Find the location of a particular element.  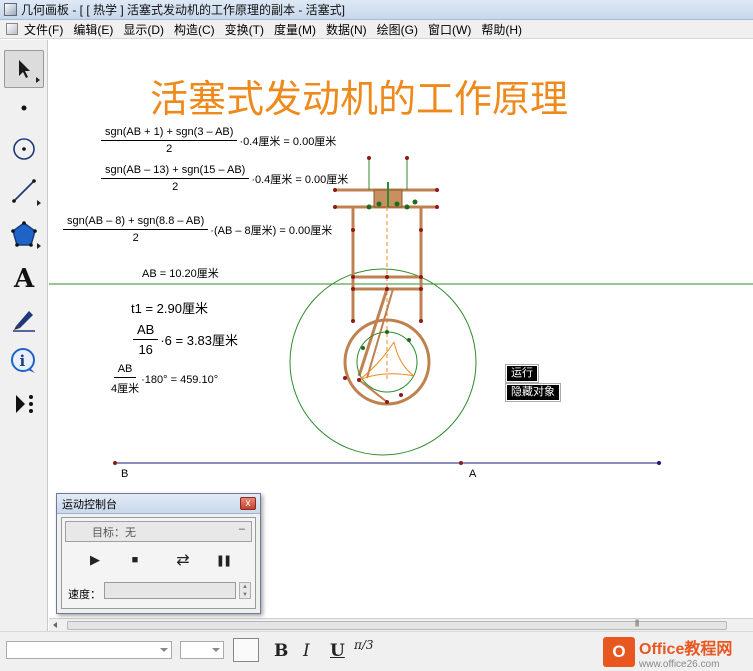

brand-name: Office教程网 is located at coordinates (686, 649).